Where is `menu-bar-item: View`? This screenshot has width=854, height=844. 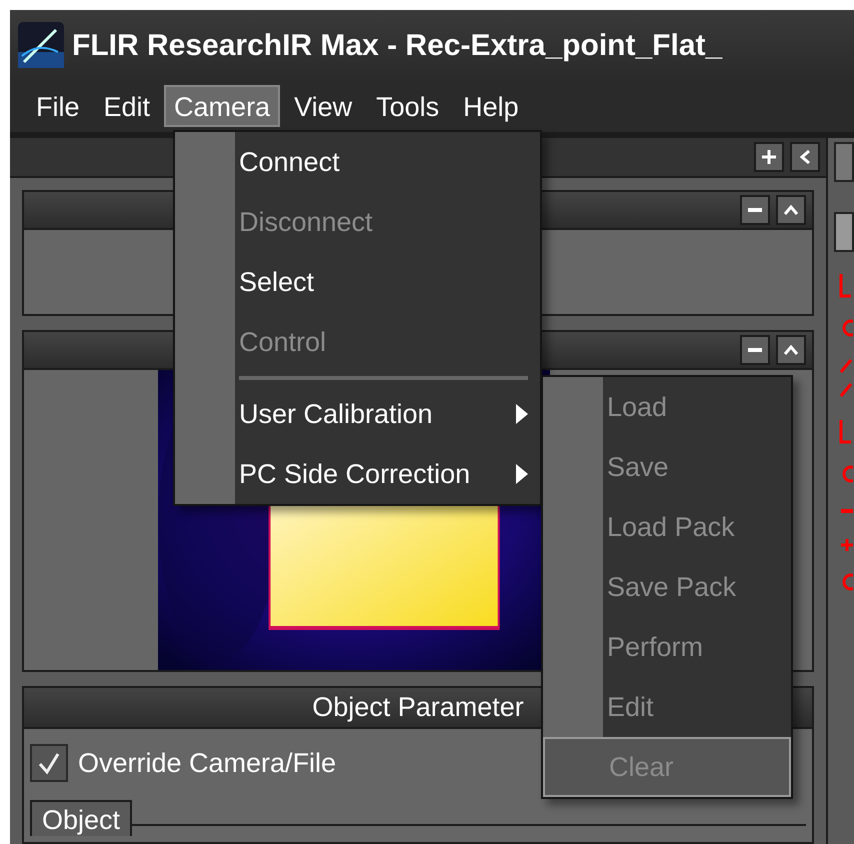 menu-bar-item: View is located at coordinates (323, 106).